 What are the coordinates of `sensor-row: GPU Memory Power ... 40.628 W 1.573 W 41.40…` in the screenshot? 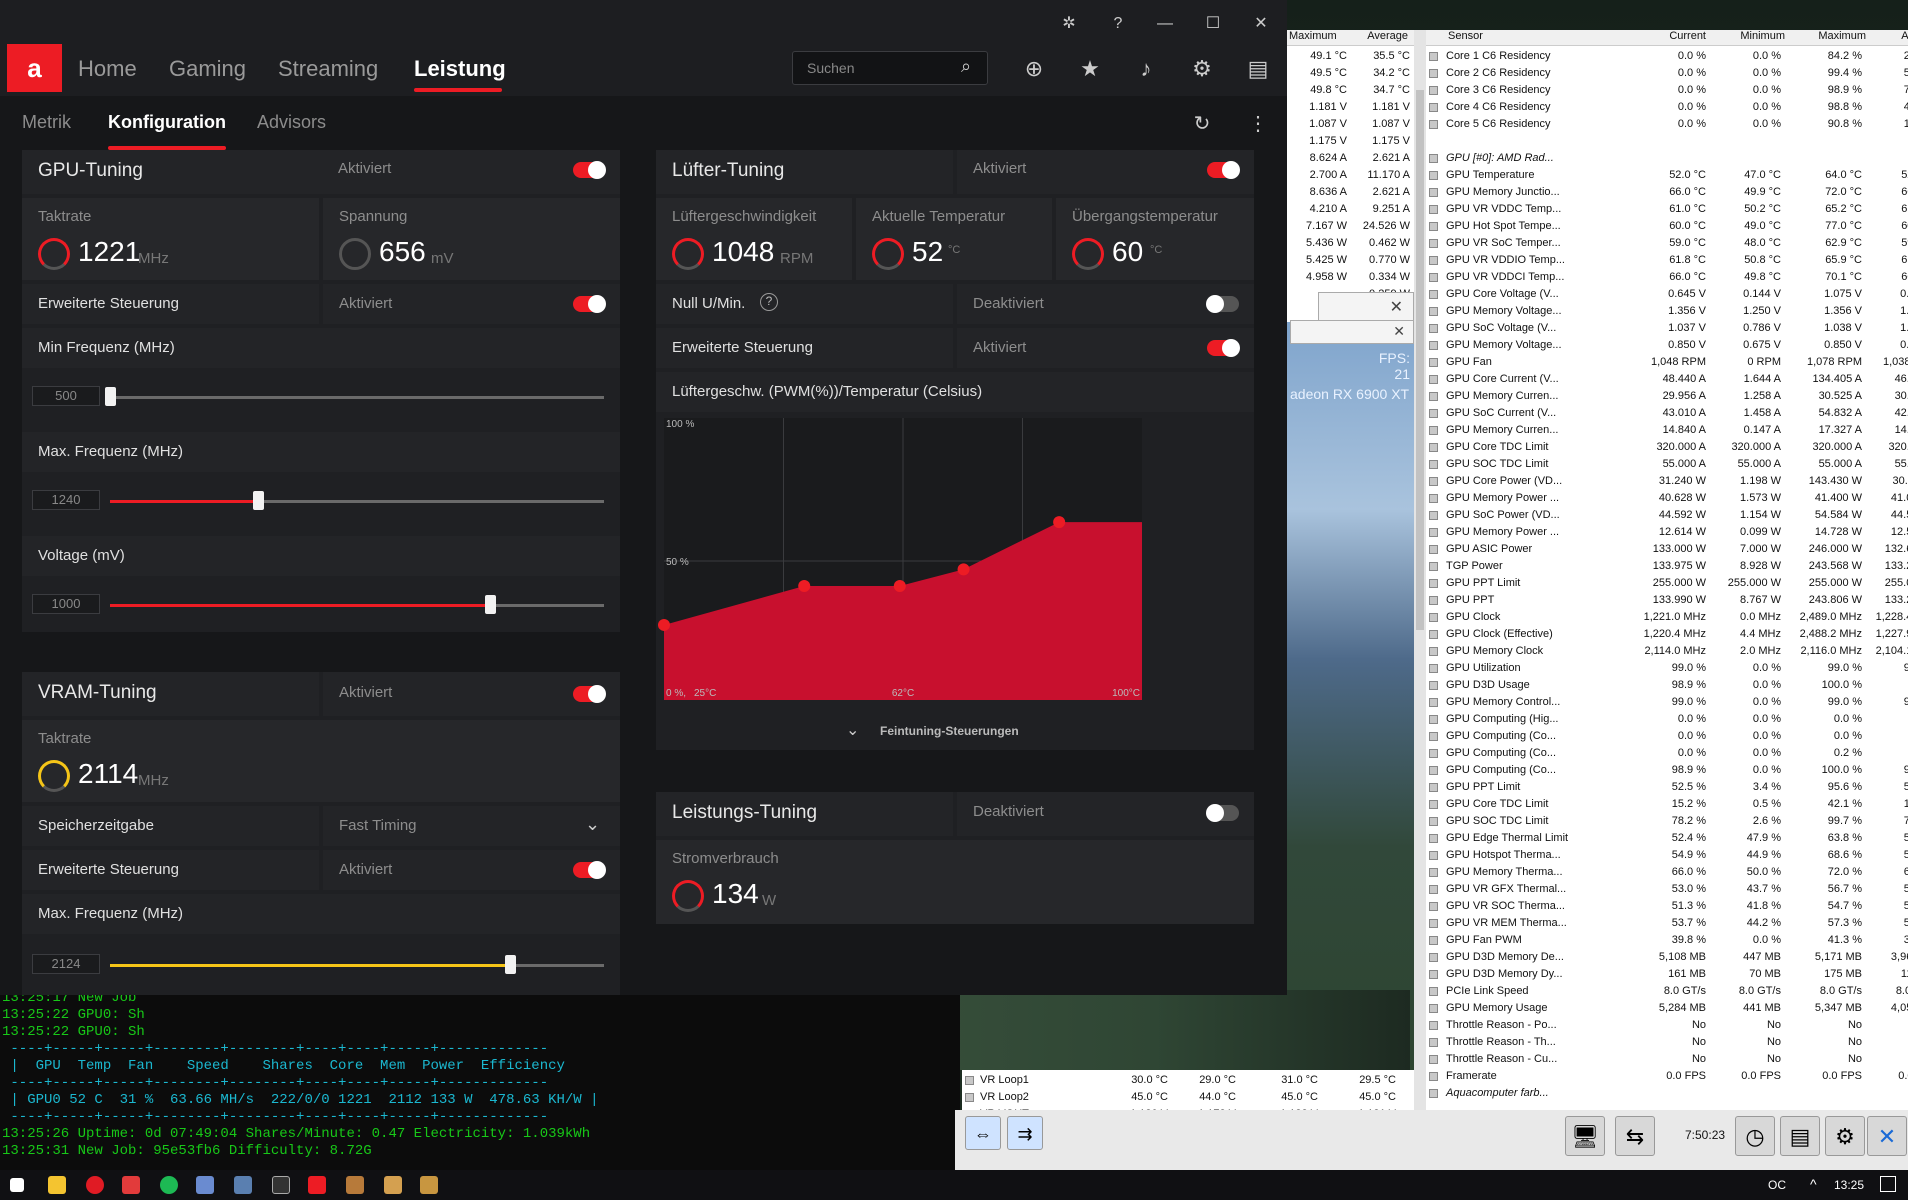 It's located at (1667, 498).